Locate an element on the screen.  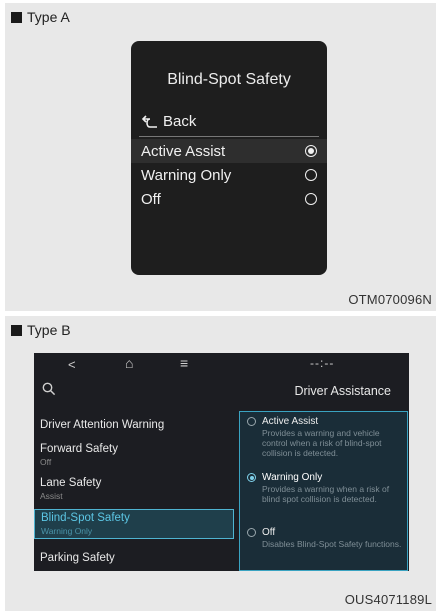
type-a-label: Type A is located at coordinates (40, 17).